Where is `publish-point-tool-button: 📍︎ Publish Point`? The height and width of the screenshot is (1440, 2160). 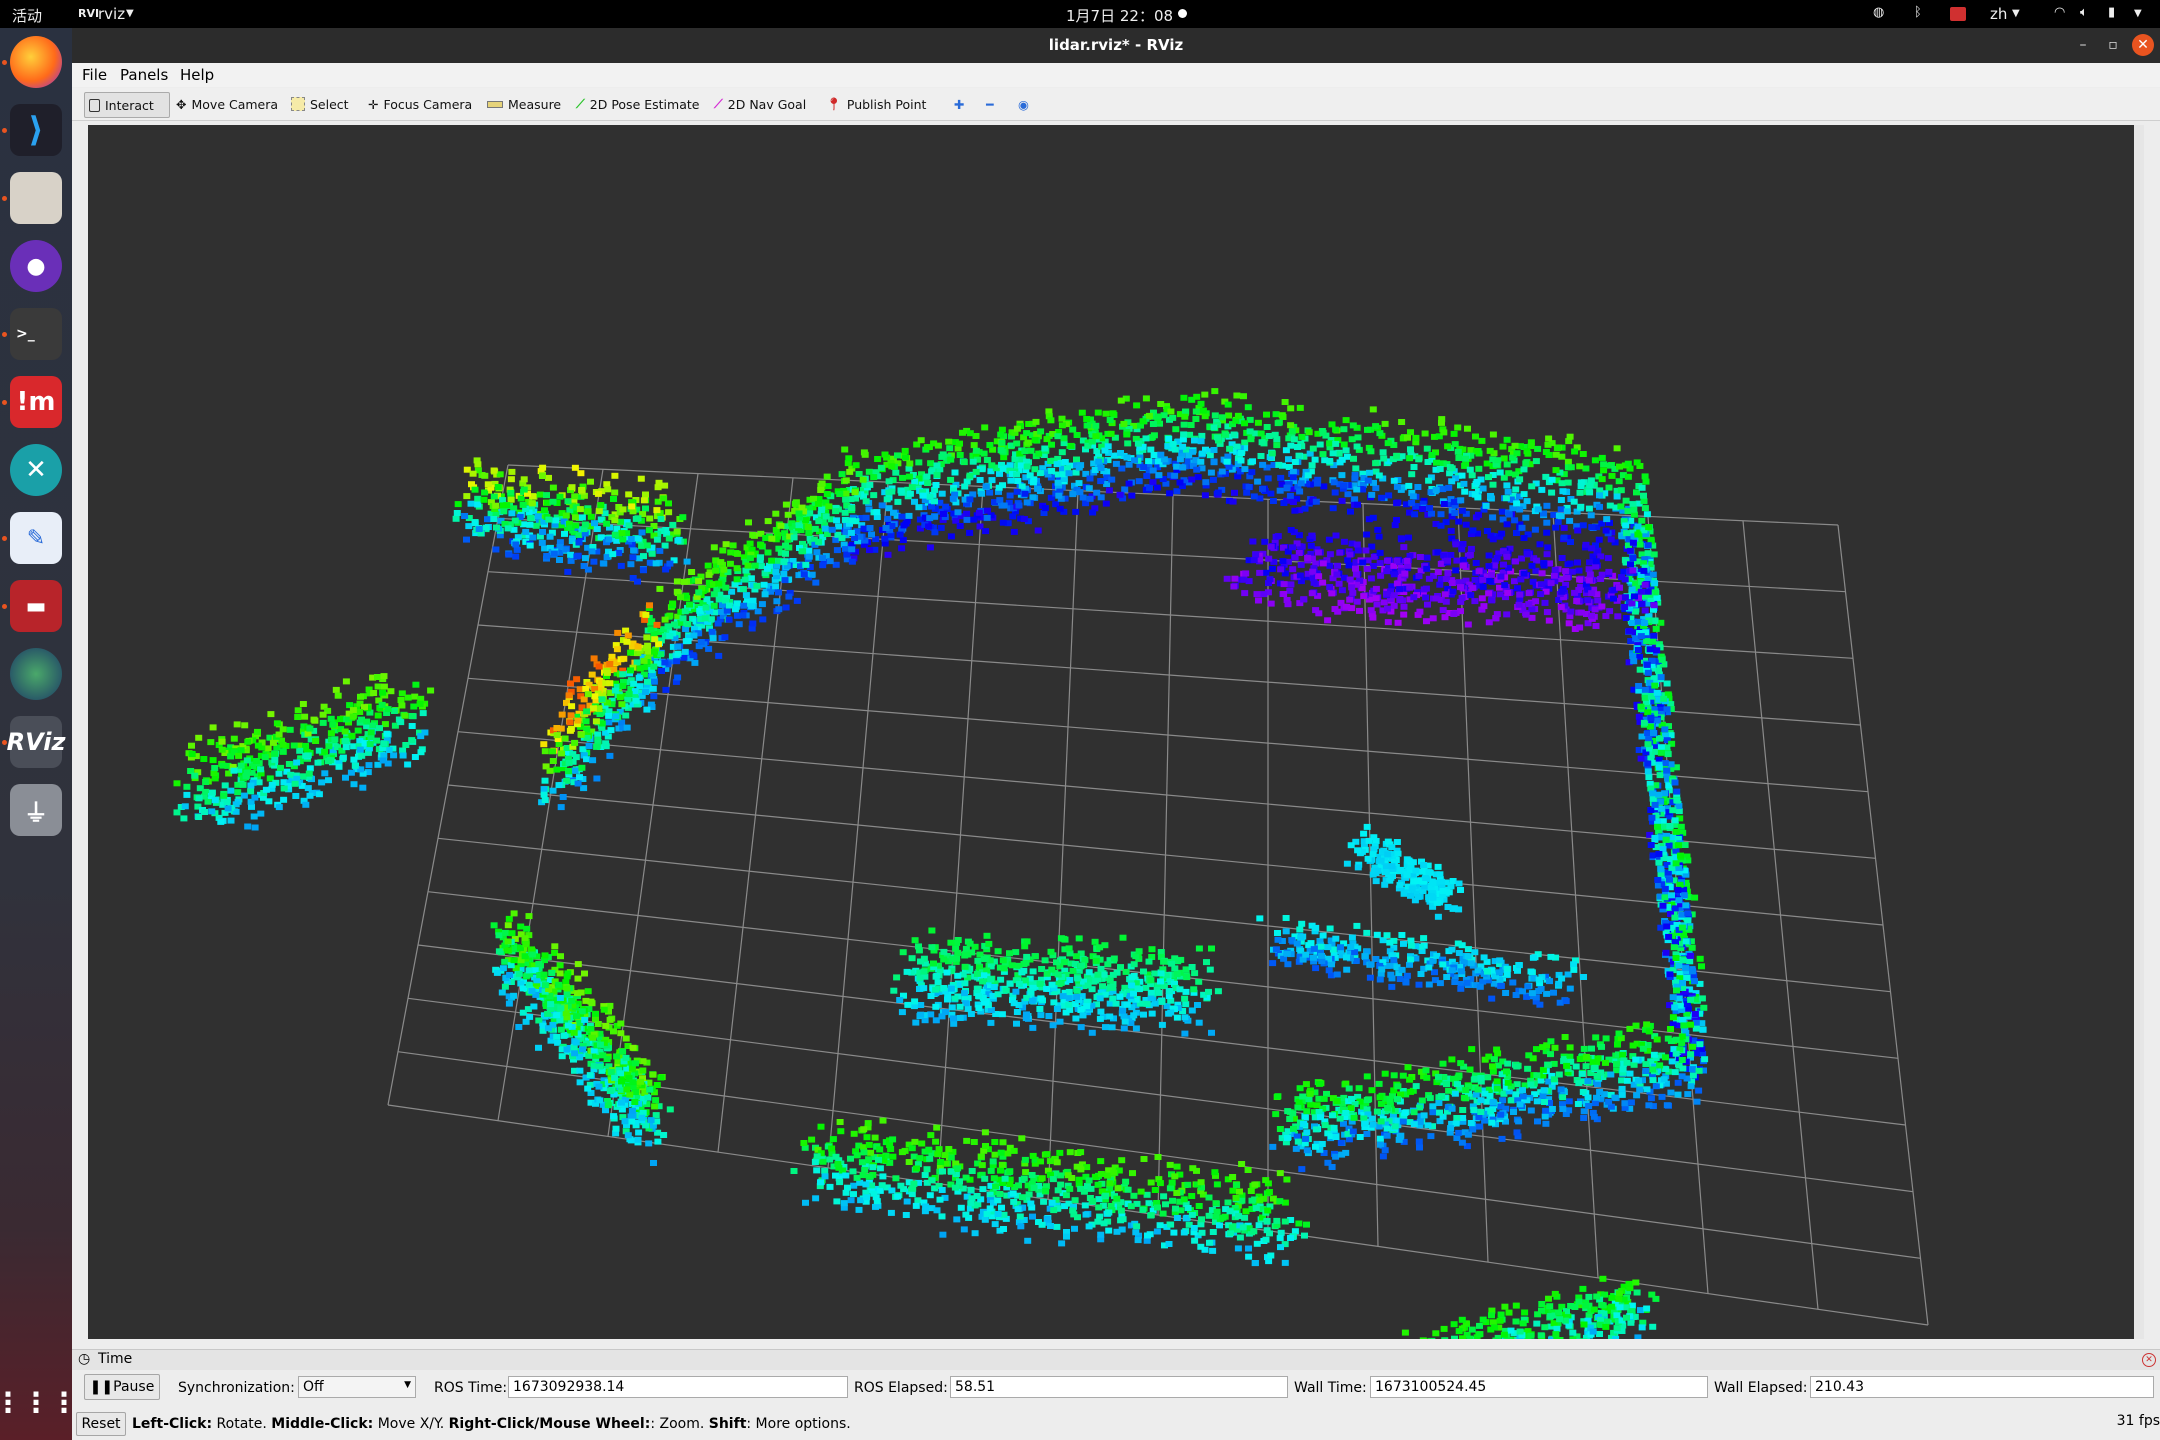 publish-point-tool-button: 📍︎ Publish Point is located at coordinates (876, 104).